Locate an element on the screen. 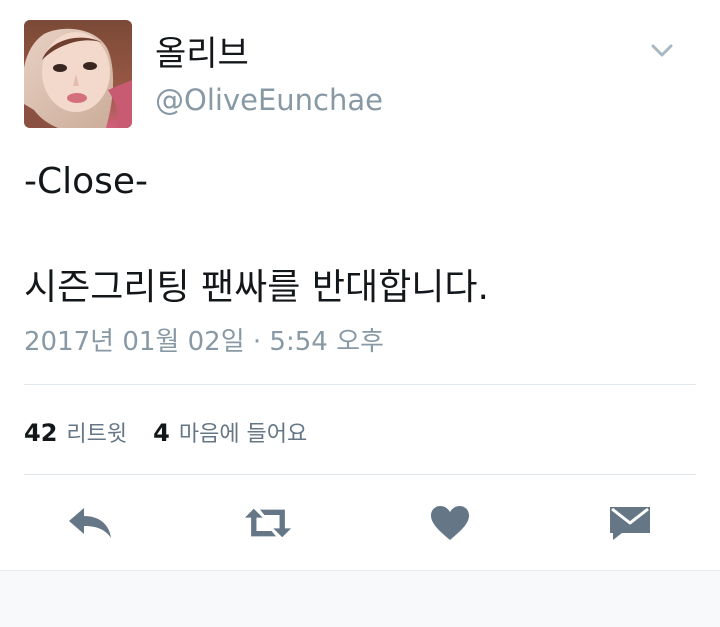 Image resolution: width=720 pixels, height=627 pixels. author-handle: @OliveEunchae is located at coordinates (269, 100).